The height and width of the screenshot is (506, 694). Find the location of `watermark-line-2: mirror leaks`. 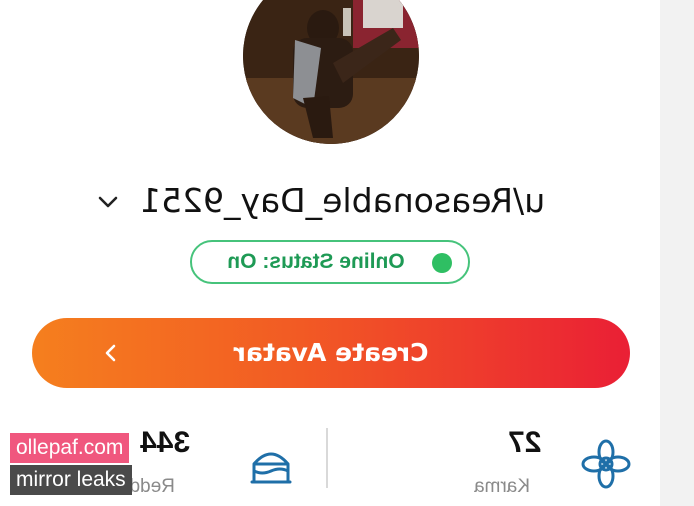

watermark-line-2: mirror leaks is located at coordinates (71, 480).